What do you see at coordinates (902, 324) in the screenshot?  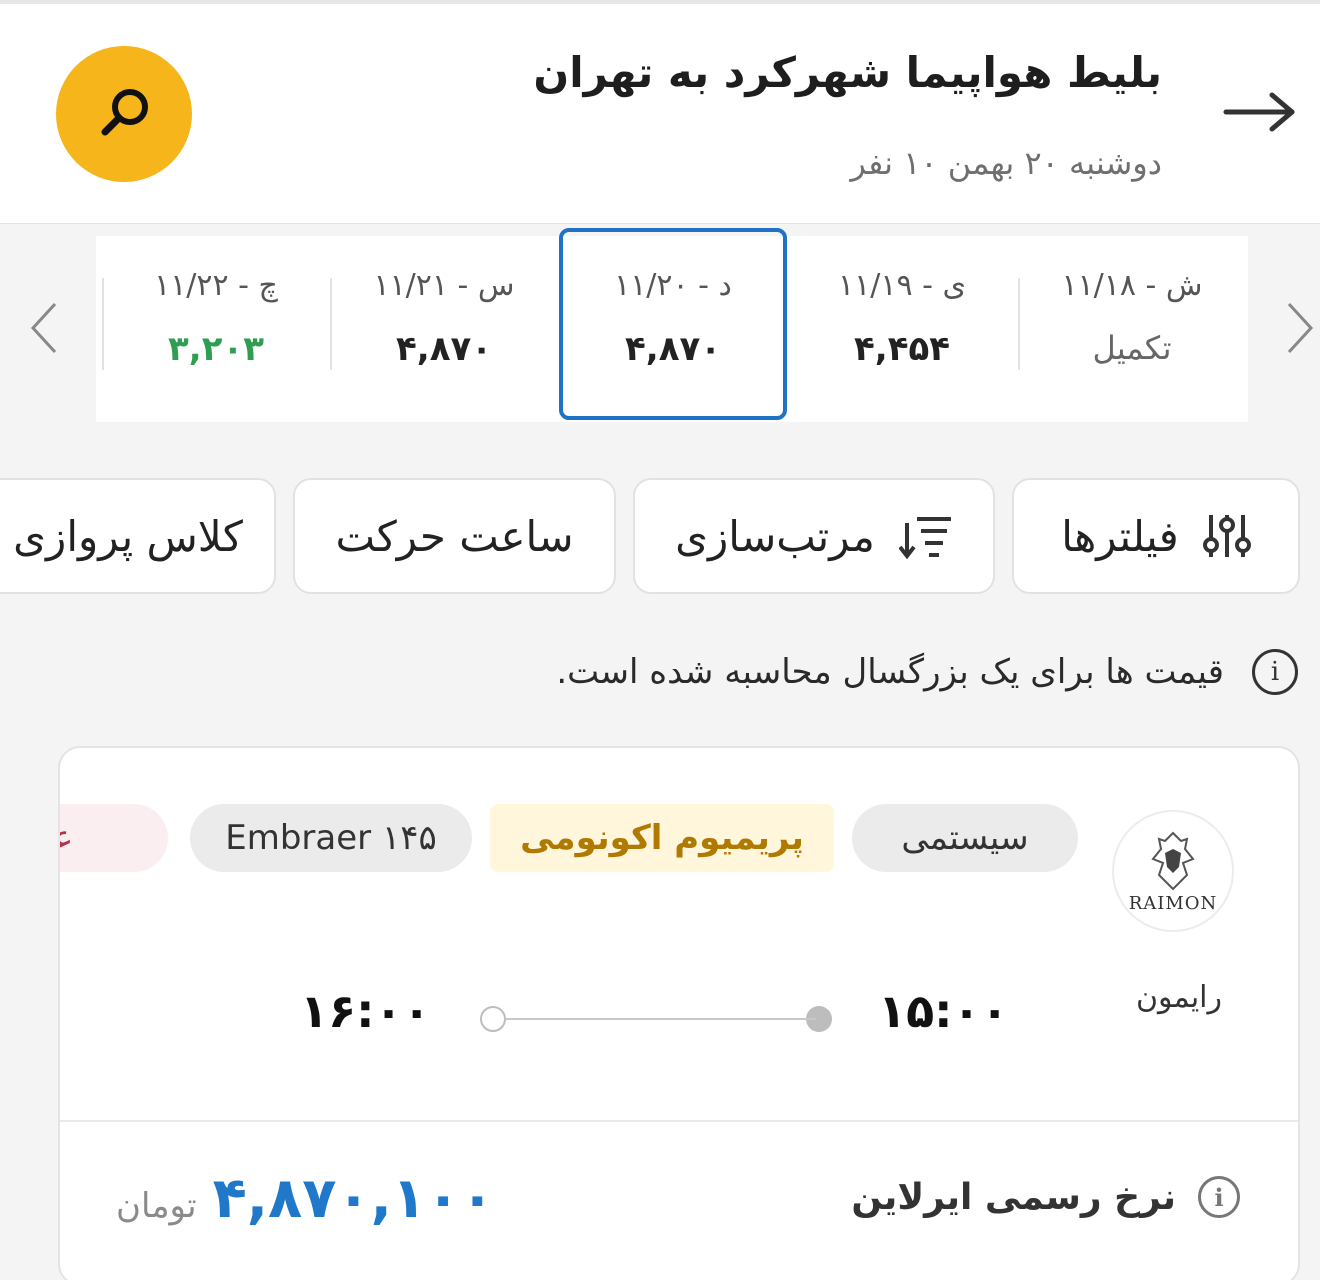 I see `date-option: ی - ۱۱/۱۹ ۴,۴۵۴` at bounding box center [902, 324].